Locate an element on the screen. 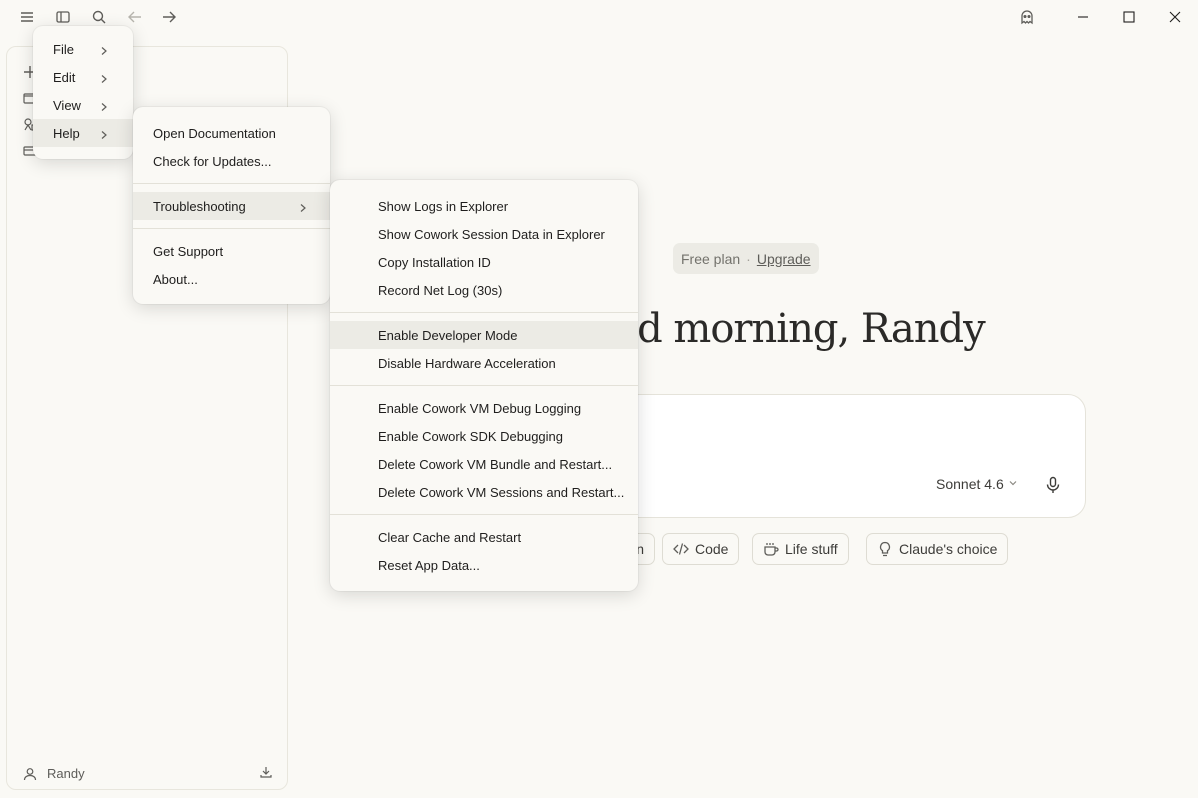  menu-item-label: Enable Cowork SDK Debugging is located at coordinates (470, 436).